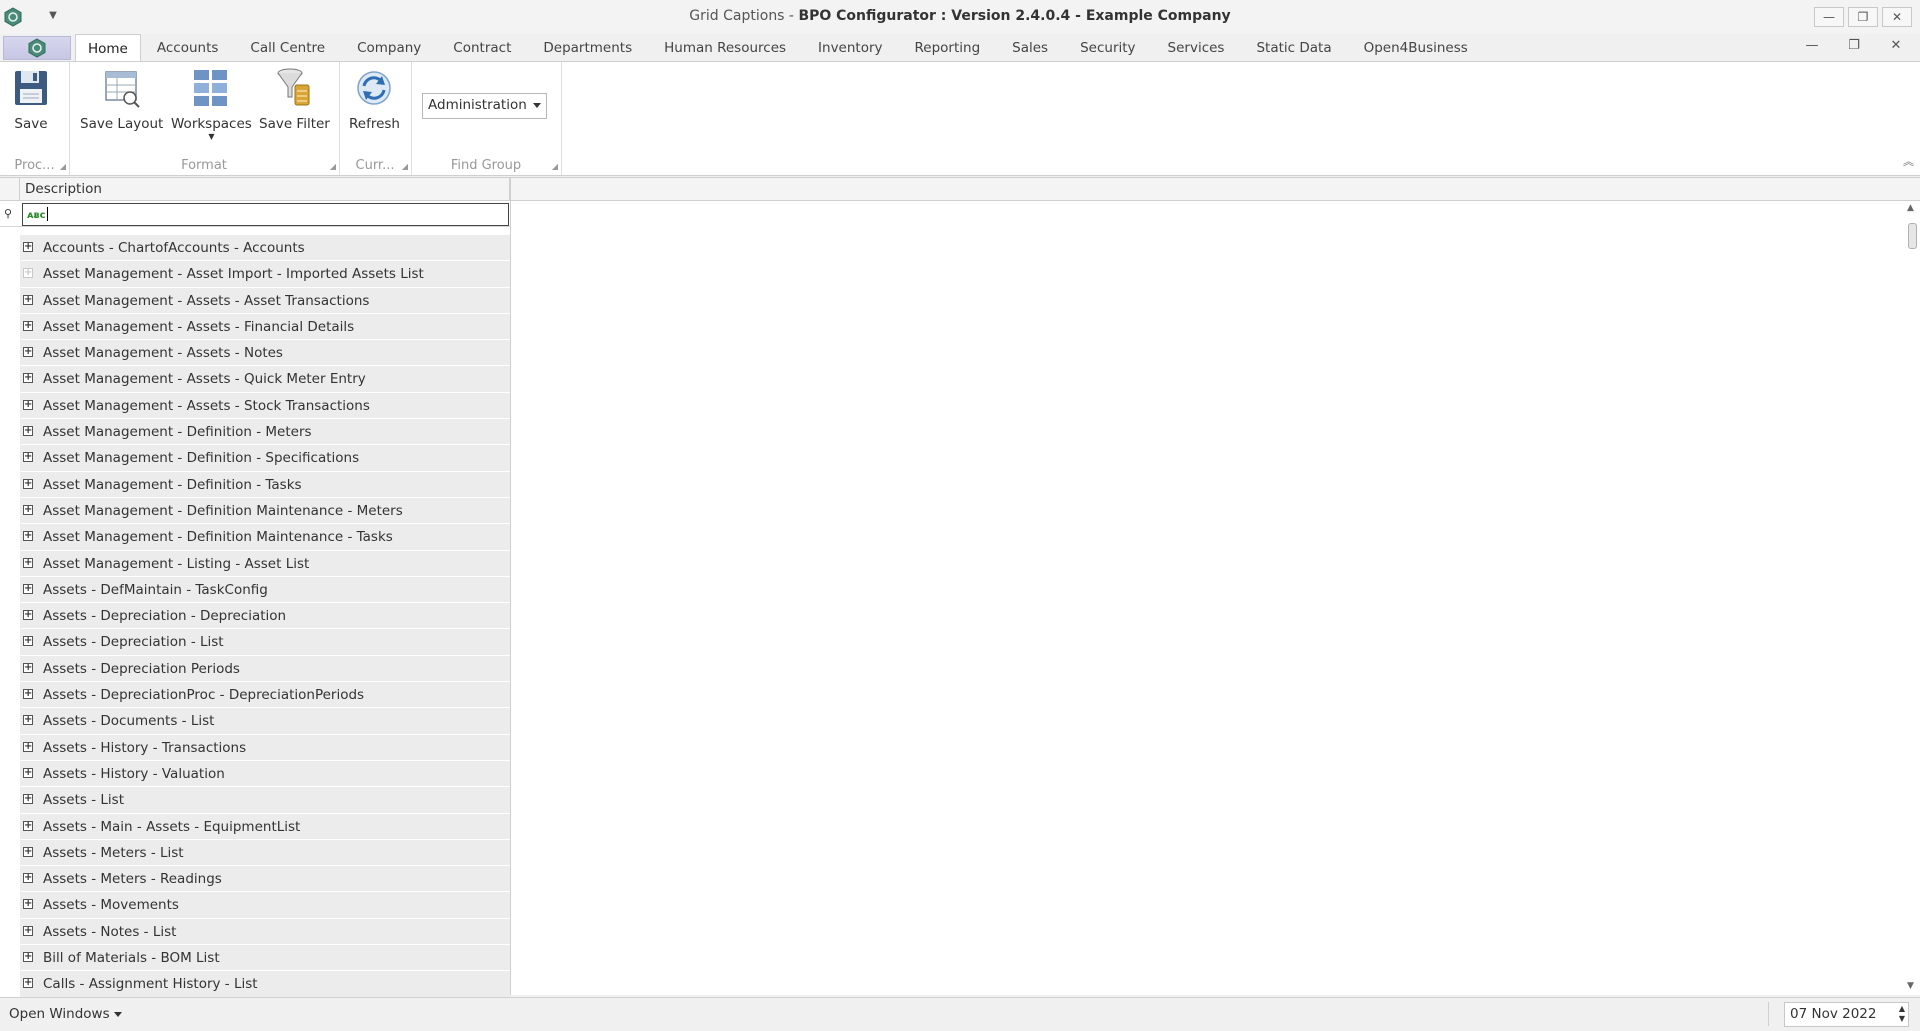  What do you see at coordinates (1416, 47) in the screenshot?
I see `tab-open4business: Open4Business` at bounding box center [1416, 47].